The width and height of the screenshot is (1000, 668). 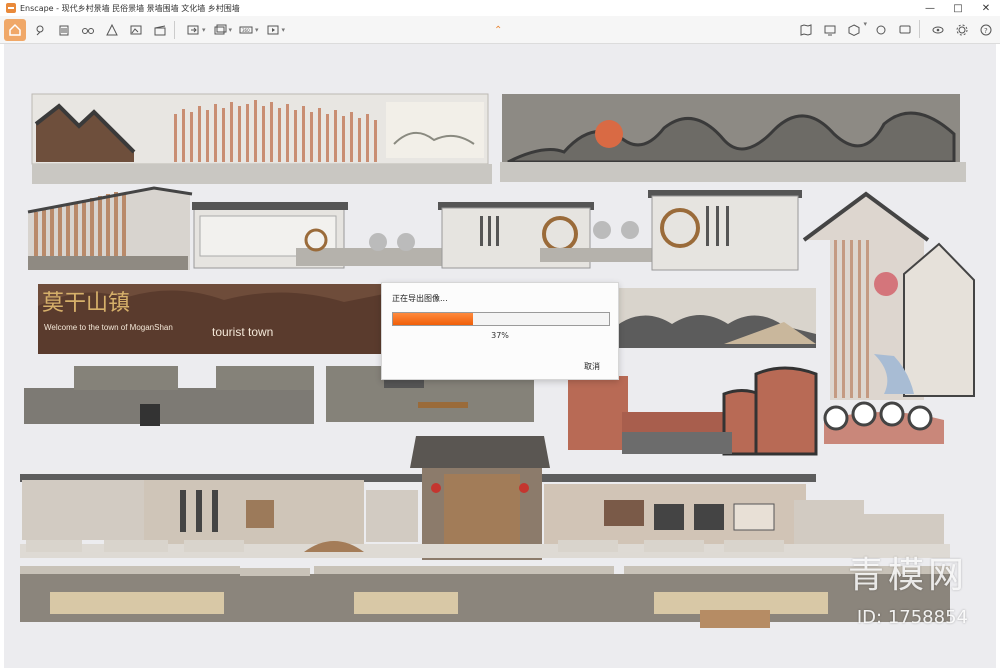 What do you see at coordinates (169, 396) in the screenshot?
I see `gabion-wall-left` at bounding box center [169, 396].